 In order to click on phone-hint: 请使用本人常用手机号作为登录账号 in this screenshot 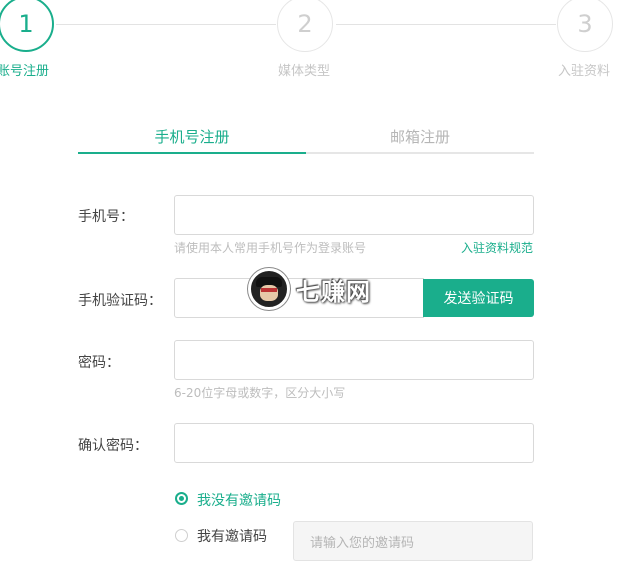, I will do `click(270, 248)`.